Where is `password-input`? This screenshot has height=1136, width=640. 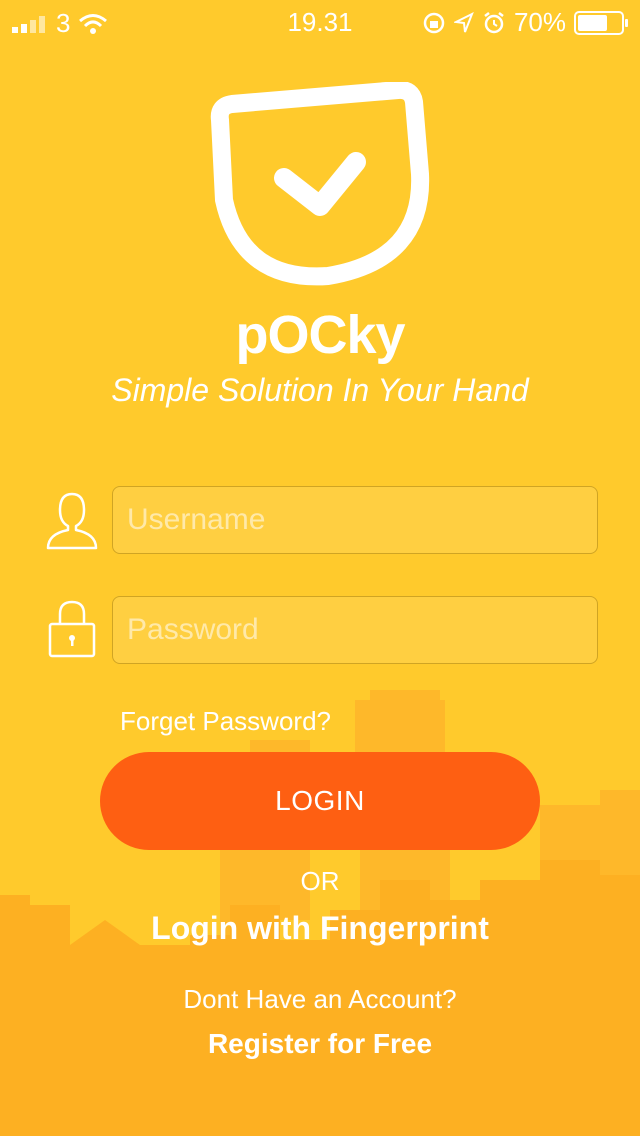 password-input is located at coordinates (355, 630).